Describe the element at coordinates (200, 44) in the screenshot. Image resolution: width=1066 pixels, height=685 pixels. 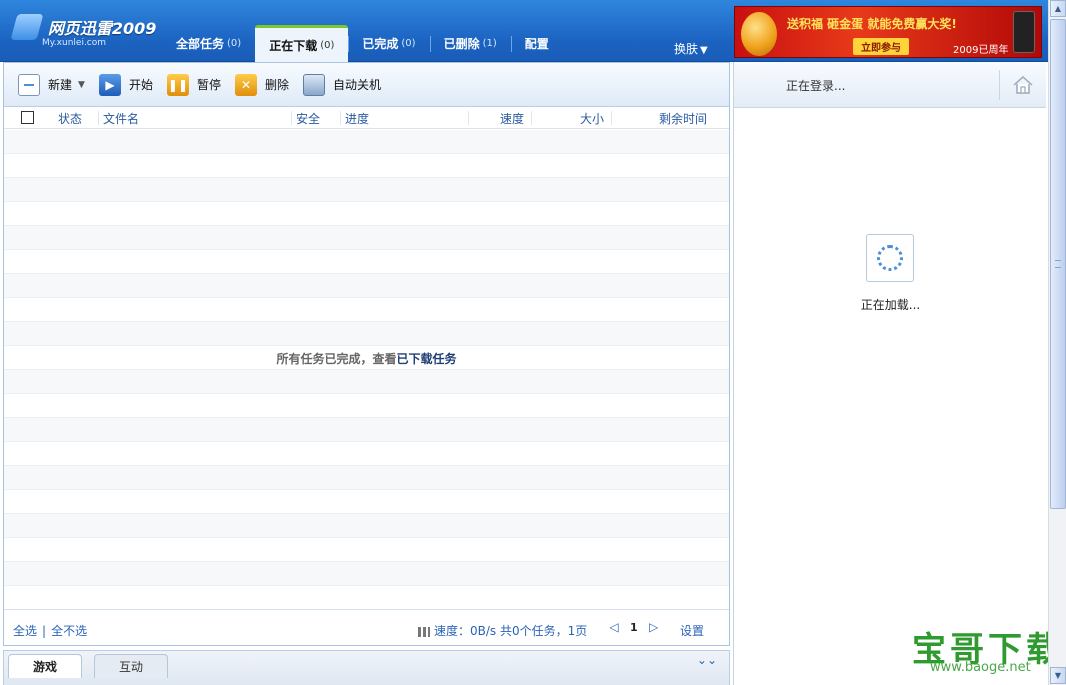
I see `tab-label: 全部任务` at that location.